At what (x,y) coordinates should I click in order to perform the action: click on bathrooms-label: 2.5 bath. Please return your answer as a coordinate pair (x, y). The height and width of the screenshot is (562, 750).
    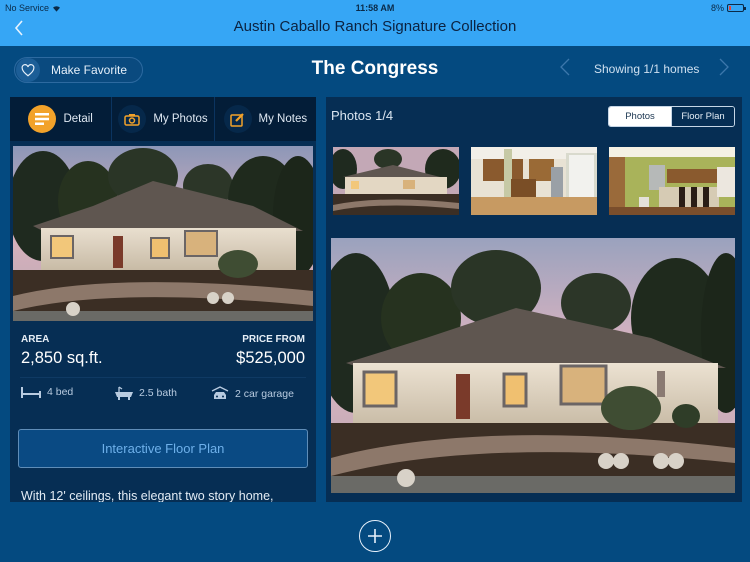
    Looking at the image, I should click on (158, 393).